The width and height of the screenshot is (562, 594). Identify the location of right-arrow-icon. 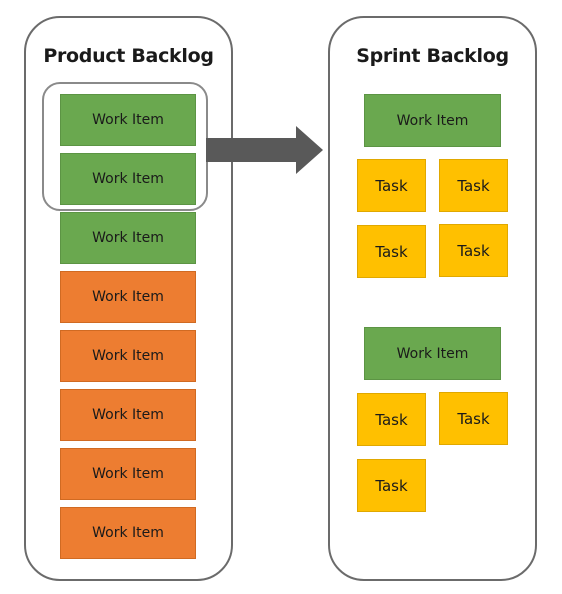
(264, 150).